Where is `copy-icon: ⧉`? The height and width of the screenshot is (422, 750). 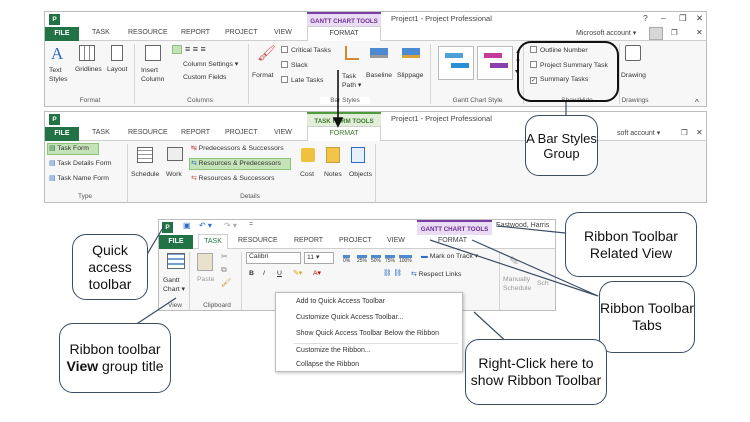
copy-icon: ⧉ is located at coordinates (224, 270).